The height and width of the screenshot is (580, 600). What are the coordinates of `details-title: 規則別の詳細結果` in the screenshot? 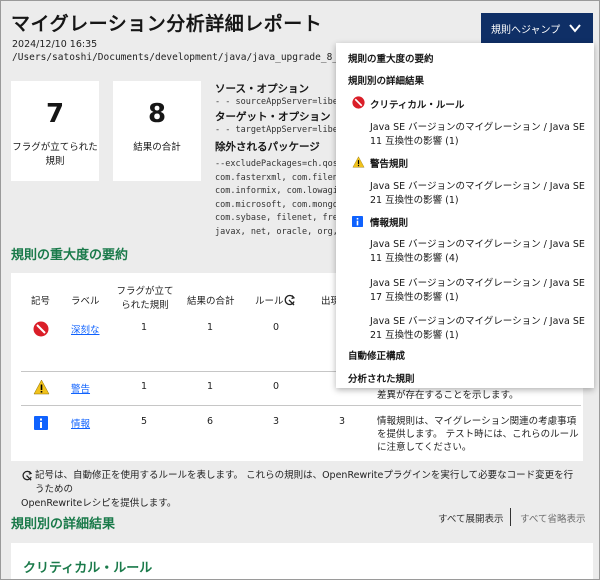 It's located at (63, 524).